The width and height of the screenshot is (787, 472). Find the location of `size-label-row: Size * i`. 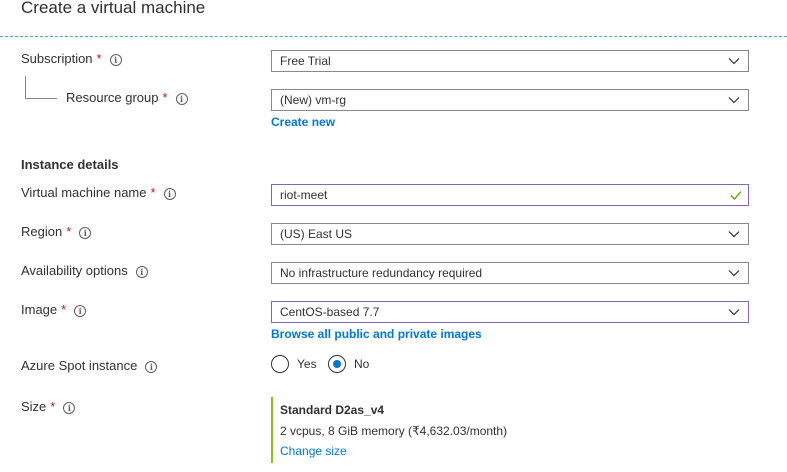

size-label-row: Size * i is located at coordinates (48, 407).